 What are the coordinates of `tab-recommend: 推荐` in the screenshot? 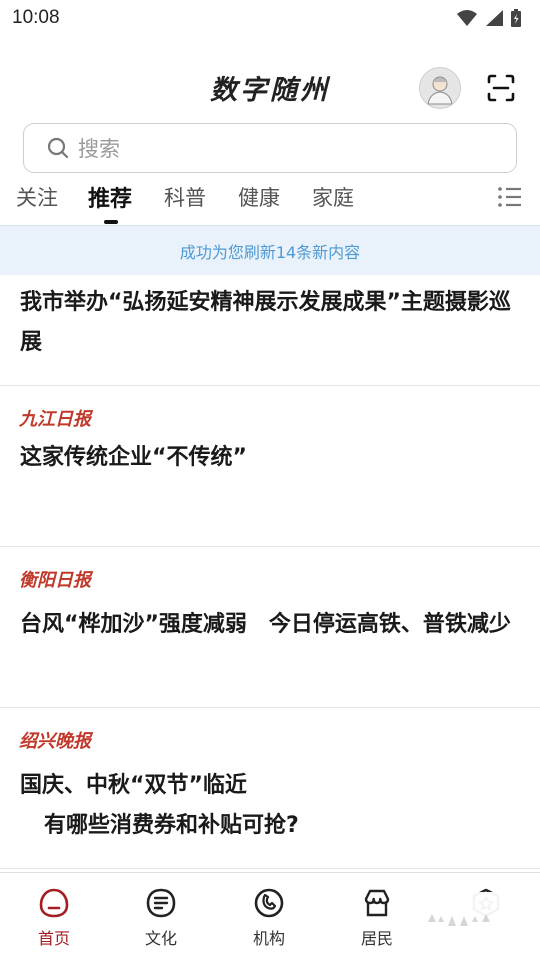 It's located at (110, 197).